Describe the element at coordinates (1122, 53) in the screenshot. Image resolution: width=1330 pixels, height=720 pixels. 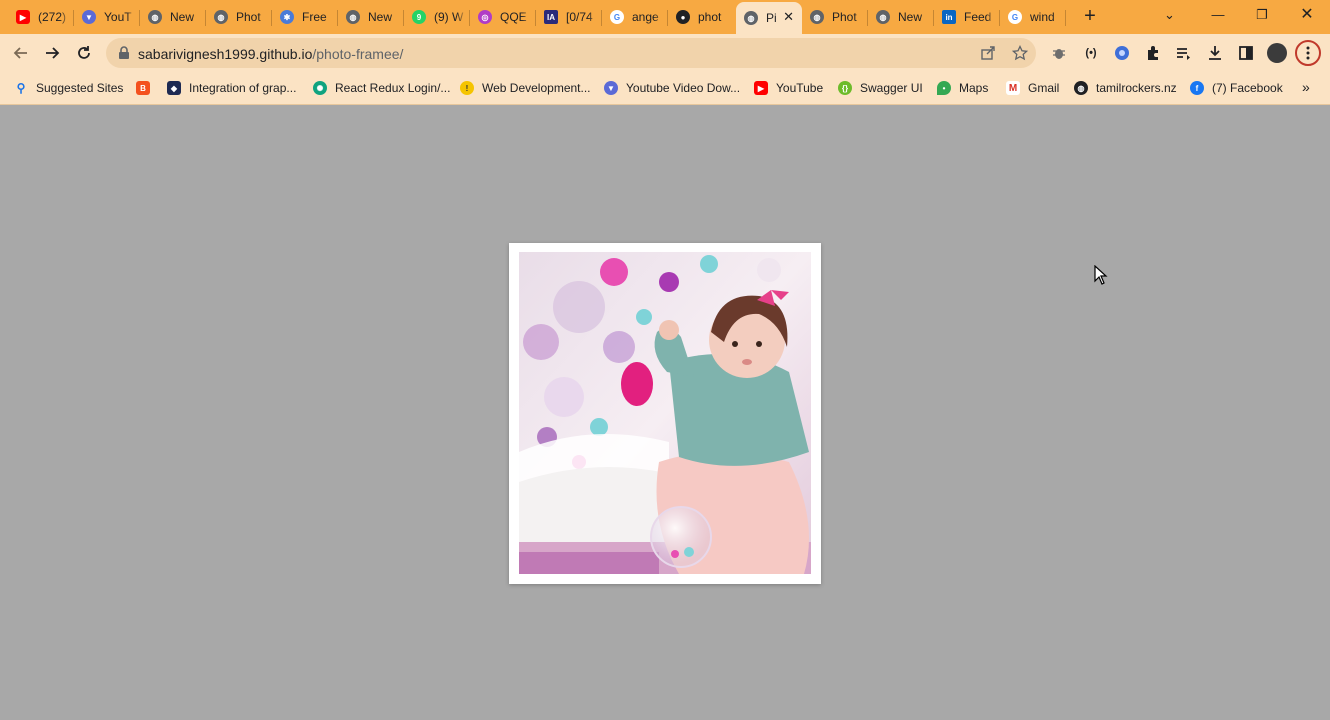
I see `extension-circle-icon` at that location.